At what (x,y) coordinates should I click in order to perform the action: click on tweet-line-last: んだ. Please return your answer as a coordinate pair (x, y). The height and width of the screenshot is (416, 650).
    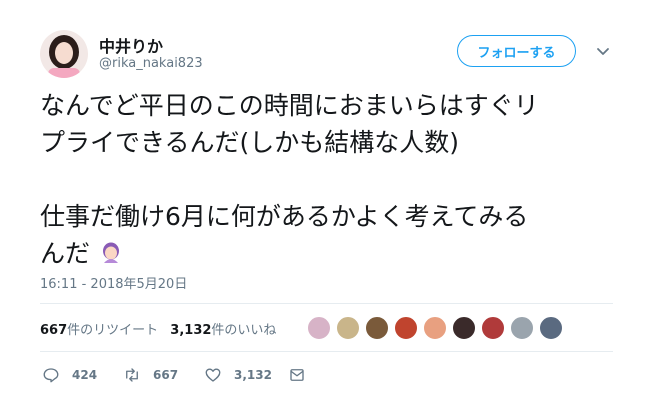
    Looking at the image, I should click on (330, 253).